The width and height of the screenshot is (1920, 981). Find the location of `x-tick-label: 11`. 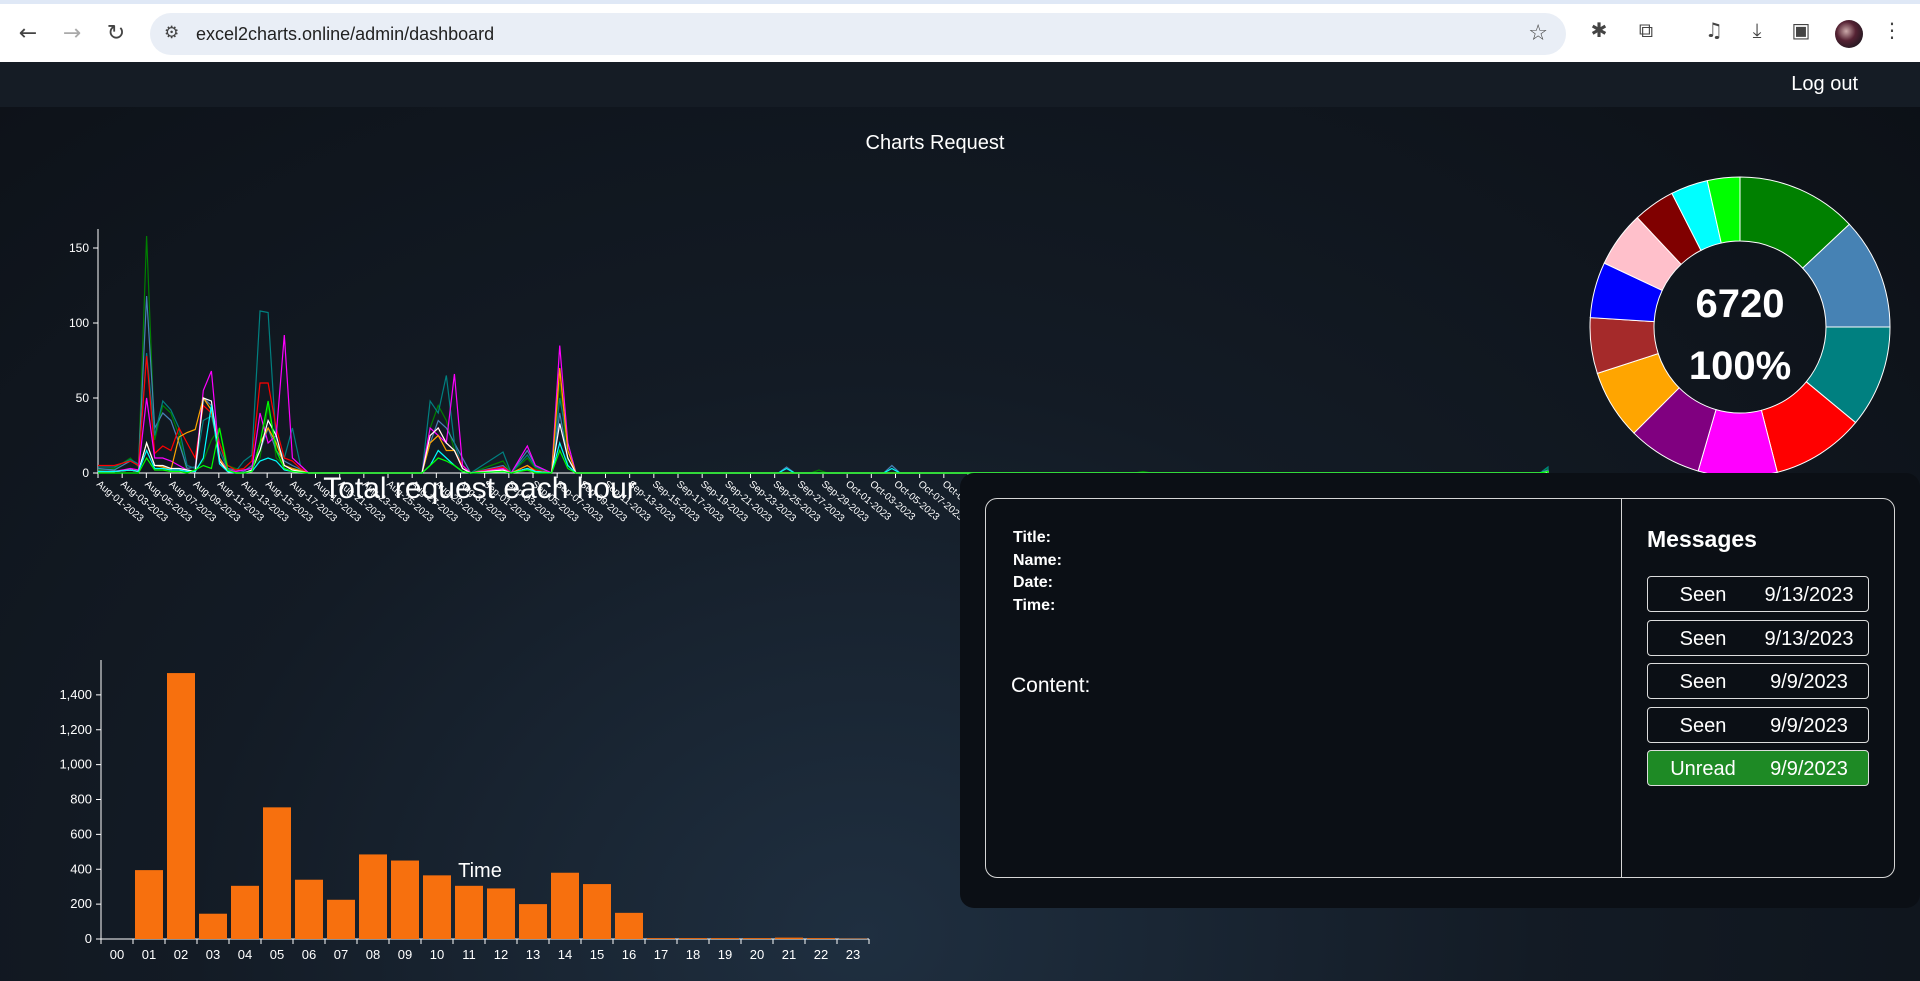

x-tick-label: 11 is located at coordinates (469, 954).